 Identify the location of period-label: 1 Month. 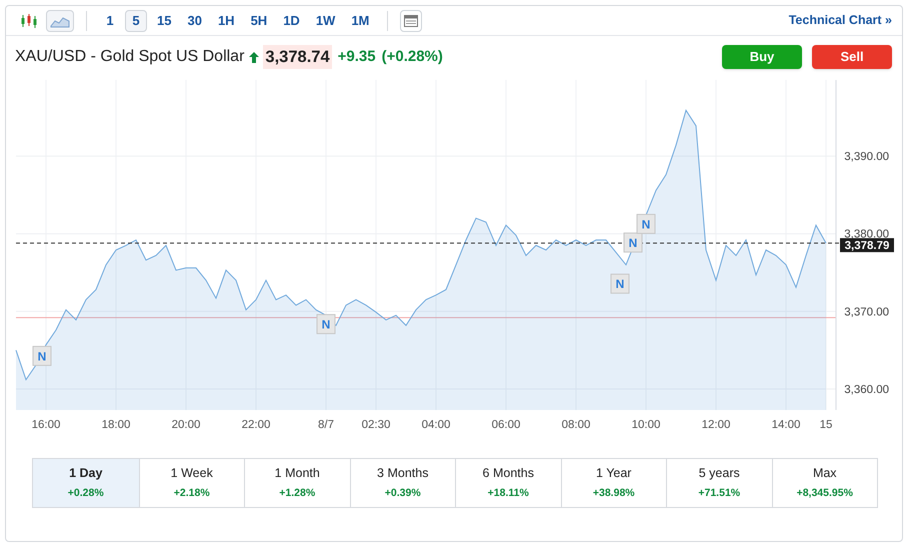
(297, 473).